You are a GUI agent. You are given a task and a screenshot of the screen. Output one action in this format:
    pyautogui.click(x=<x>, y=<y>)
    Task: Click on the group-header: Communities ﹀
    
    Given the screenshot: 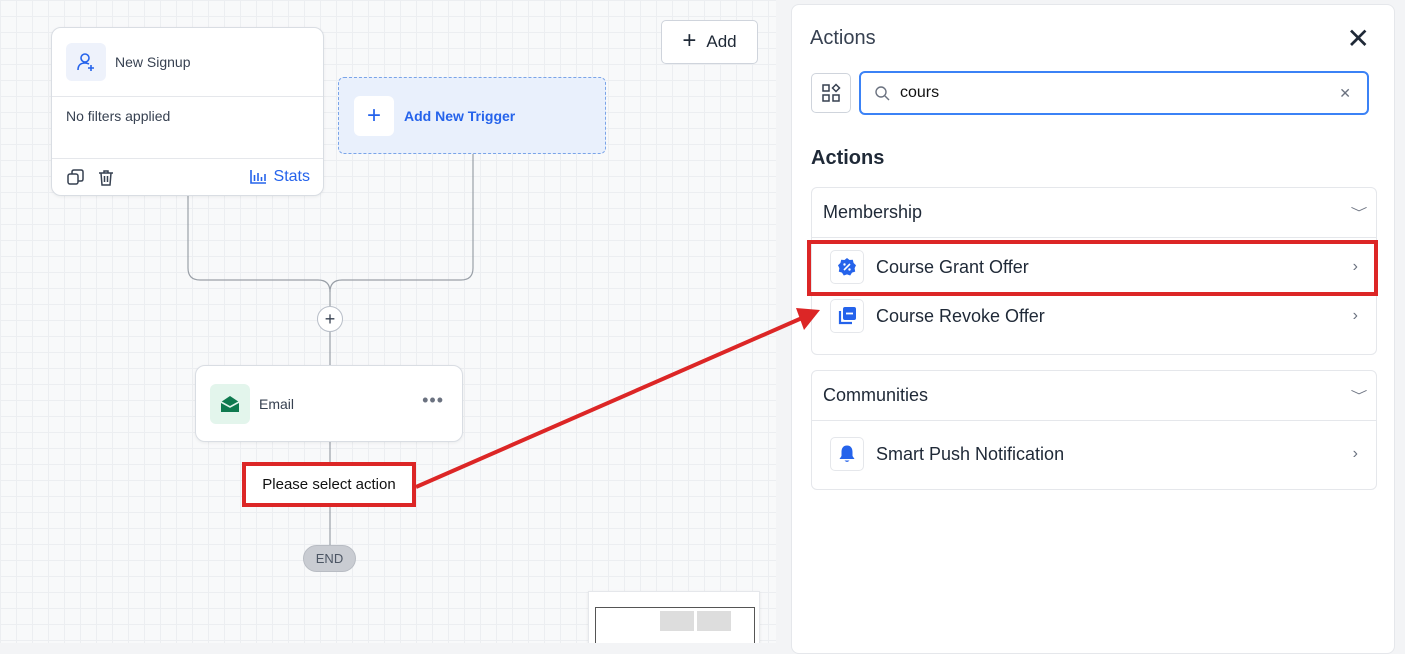 What is the action you would take?
    pyautogui.click(x=1094, y=396)
    